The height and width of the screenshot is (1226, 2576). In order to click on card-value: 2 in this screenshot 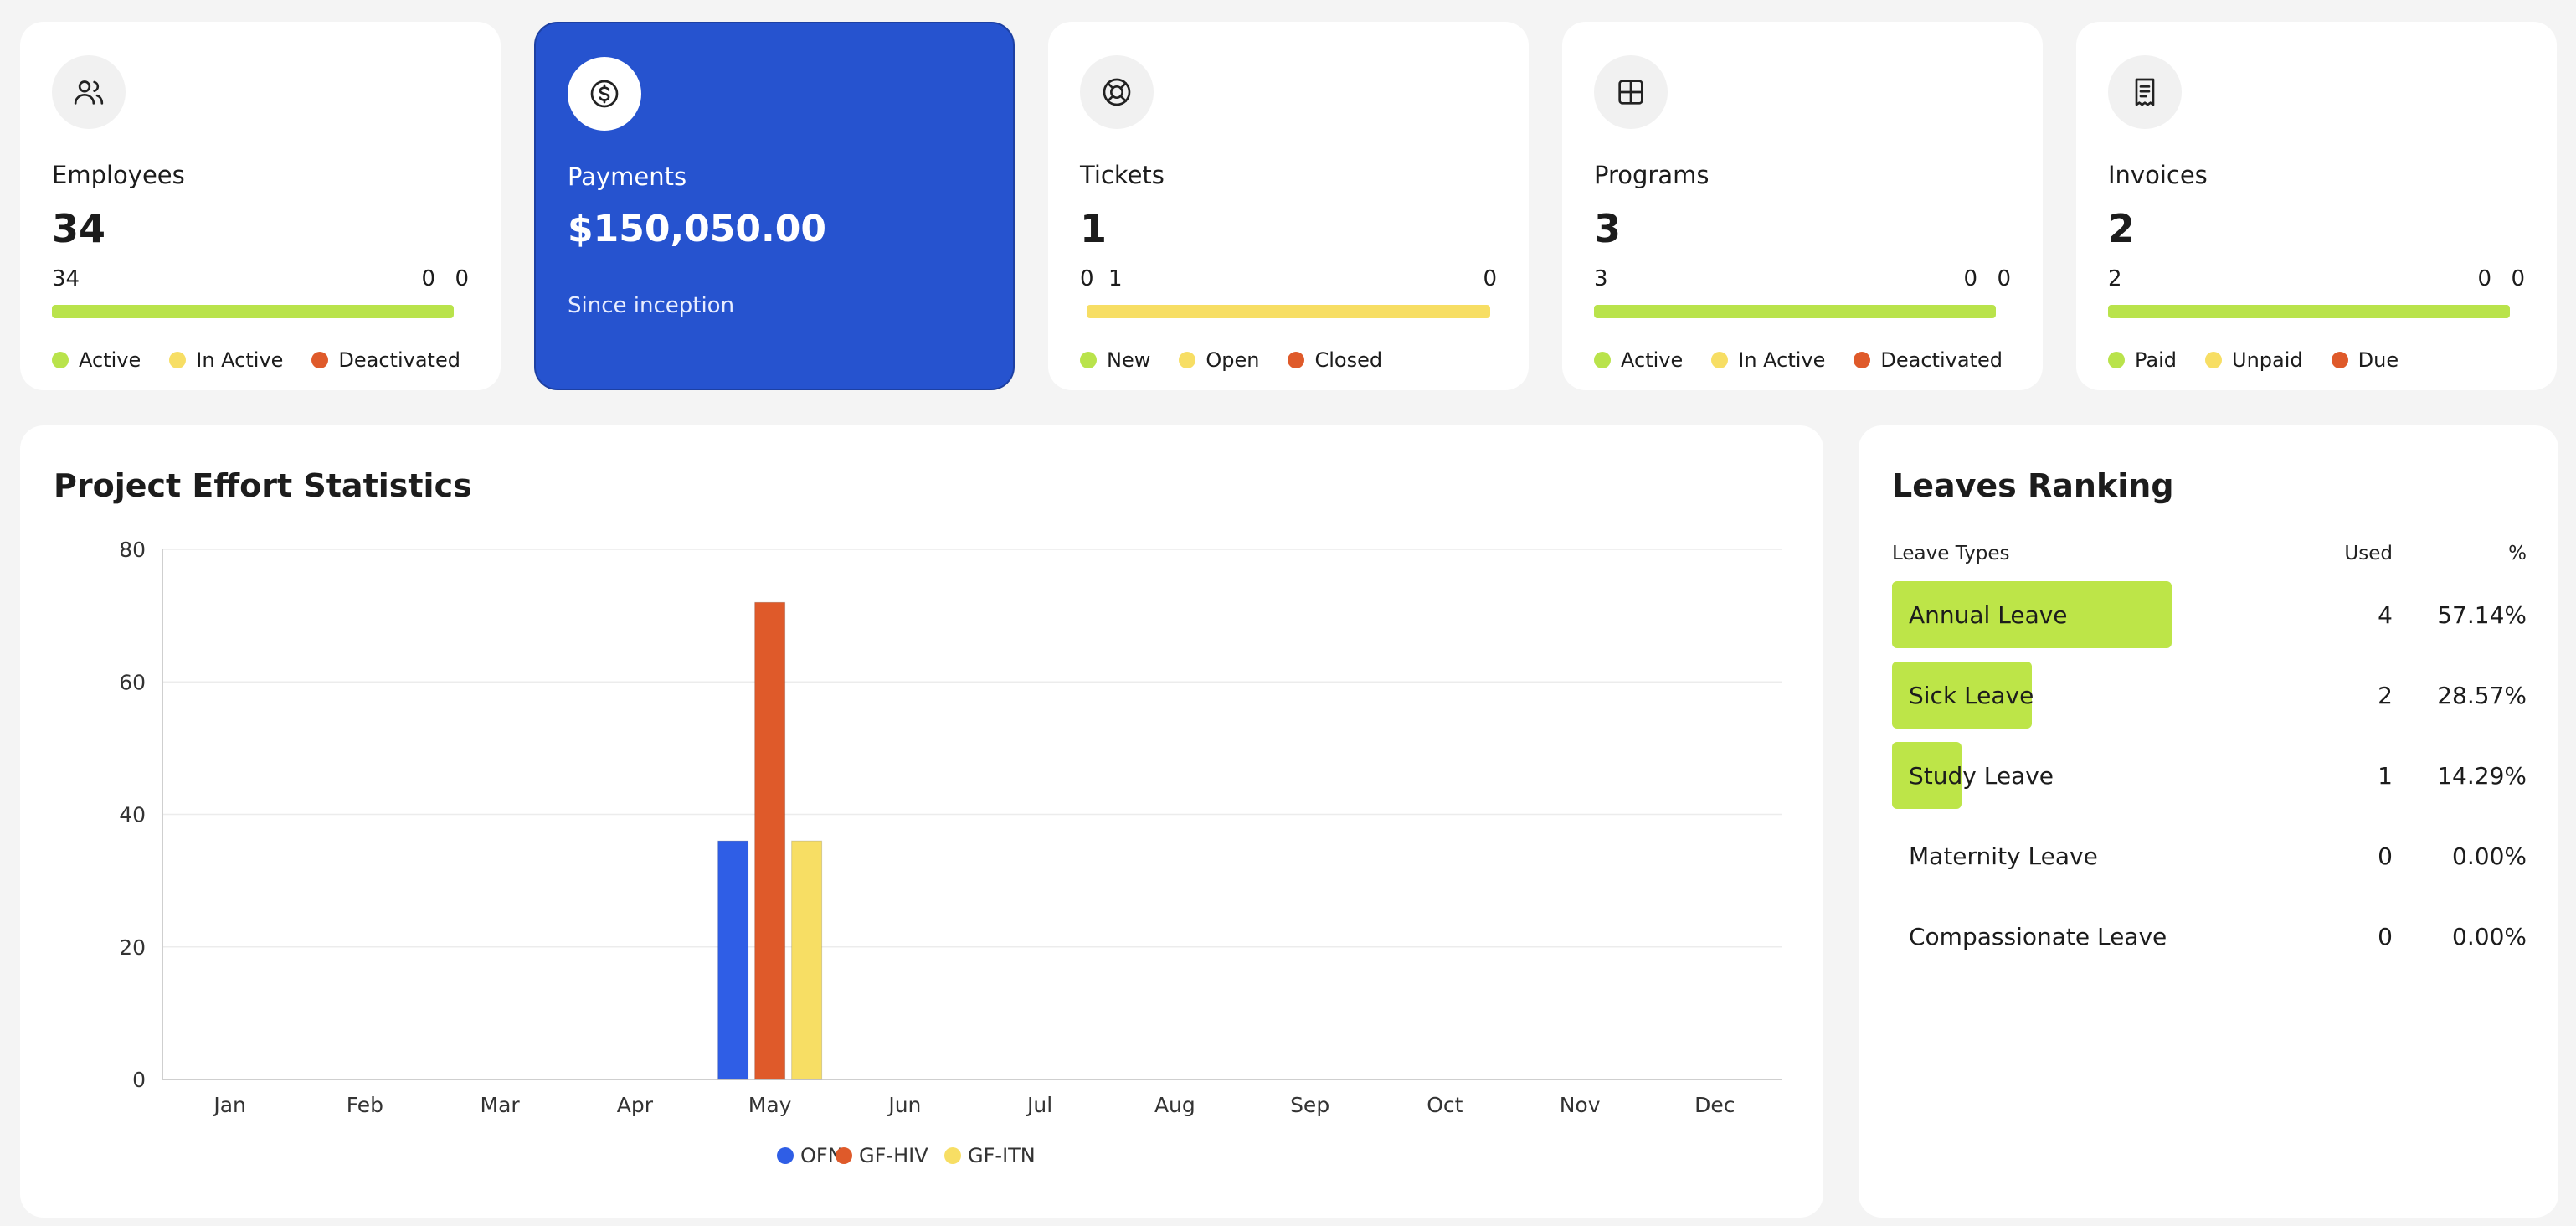, I will do `click(2122, 228)`.